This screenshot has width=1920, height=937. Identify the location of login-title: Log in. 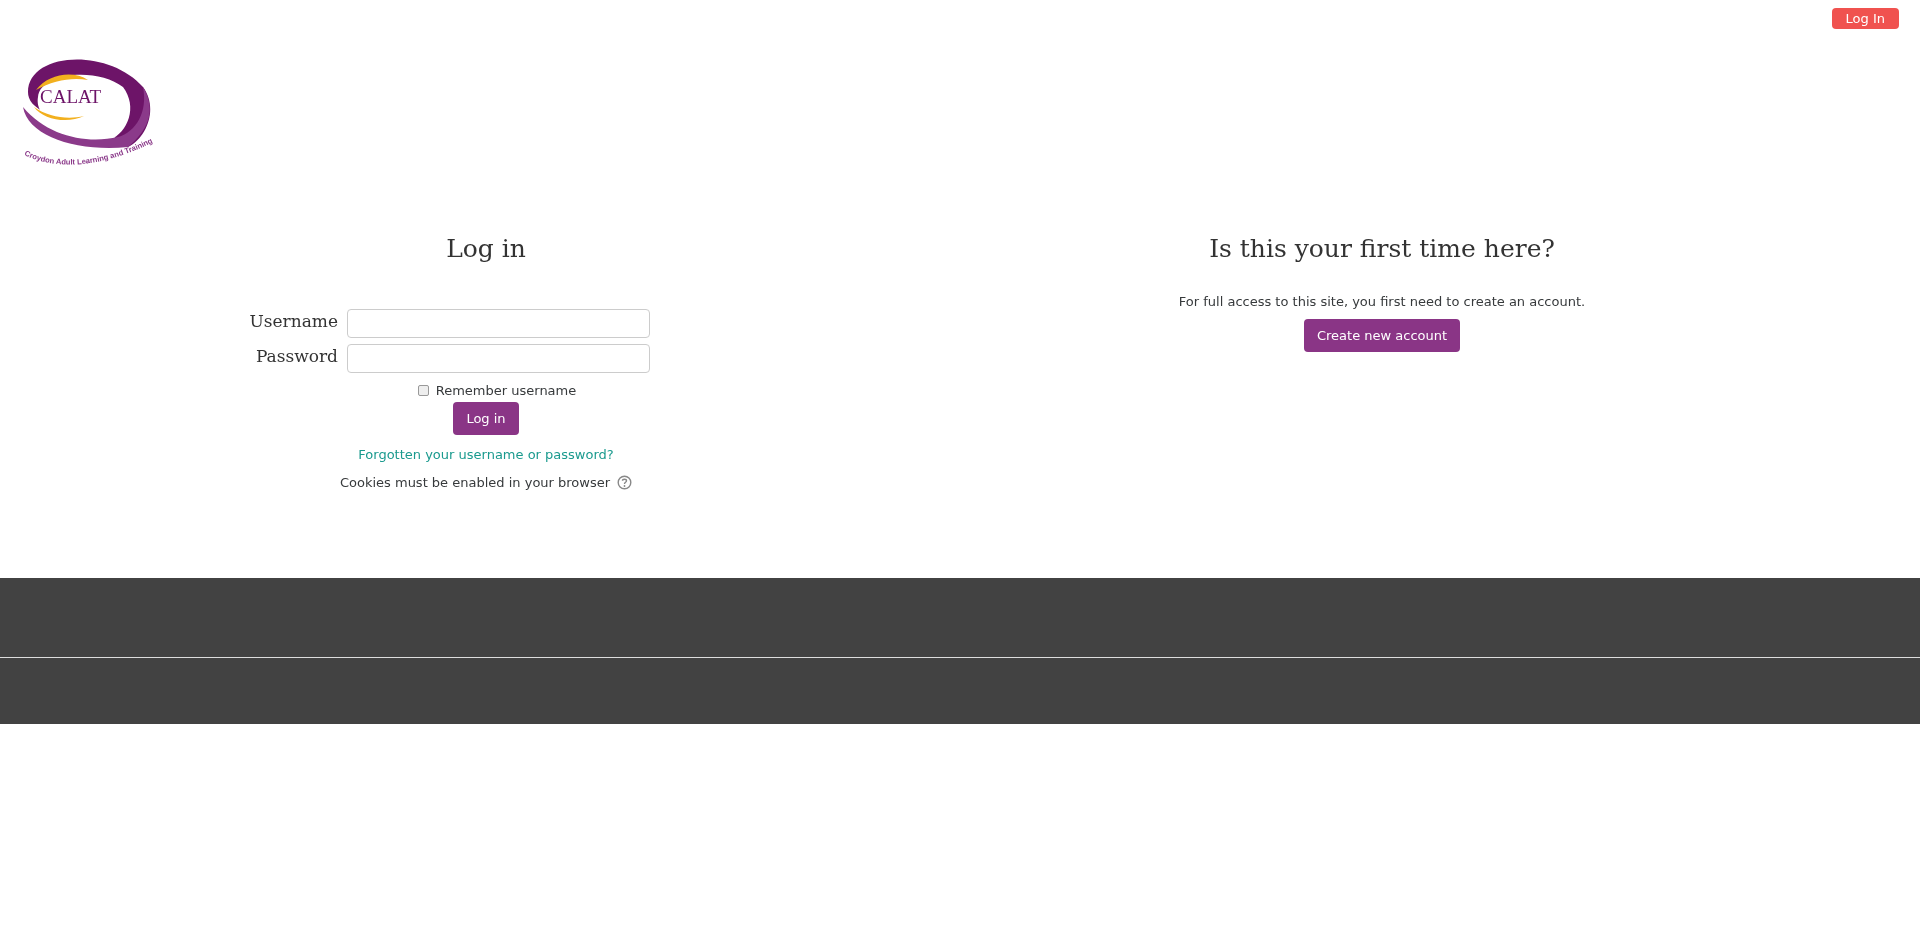
(486, 248).